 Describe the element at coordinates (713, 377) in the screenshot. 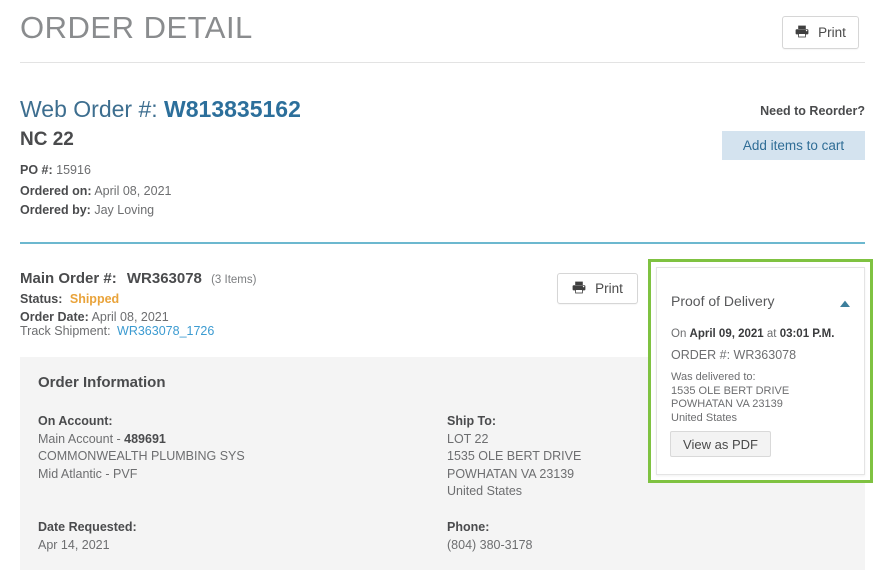

I see `delivered-to-label: Was delivered to:` at that location.